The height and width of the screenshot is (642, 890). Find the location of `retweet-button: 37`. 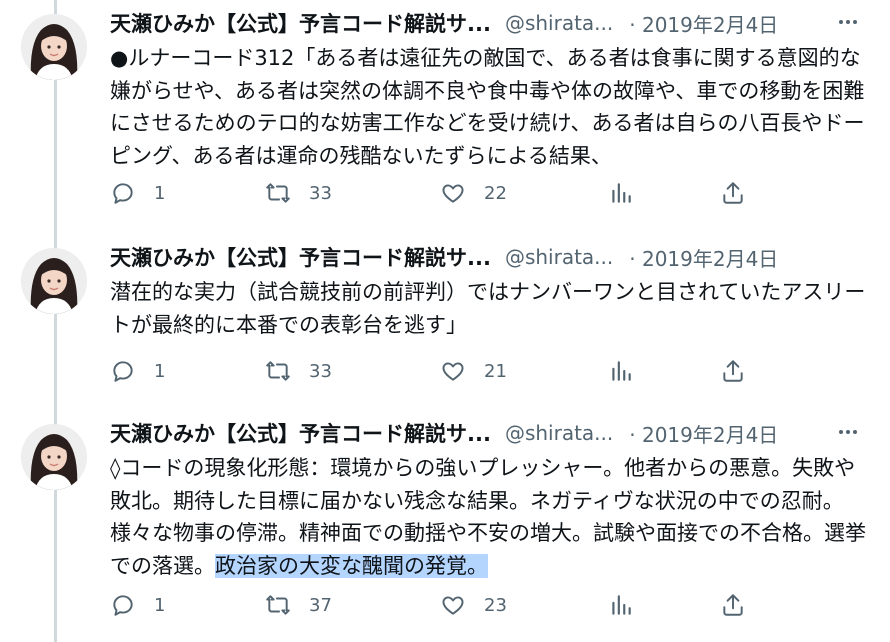

retweet-button: 37 is located at coordinates (298, 605).